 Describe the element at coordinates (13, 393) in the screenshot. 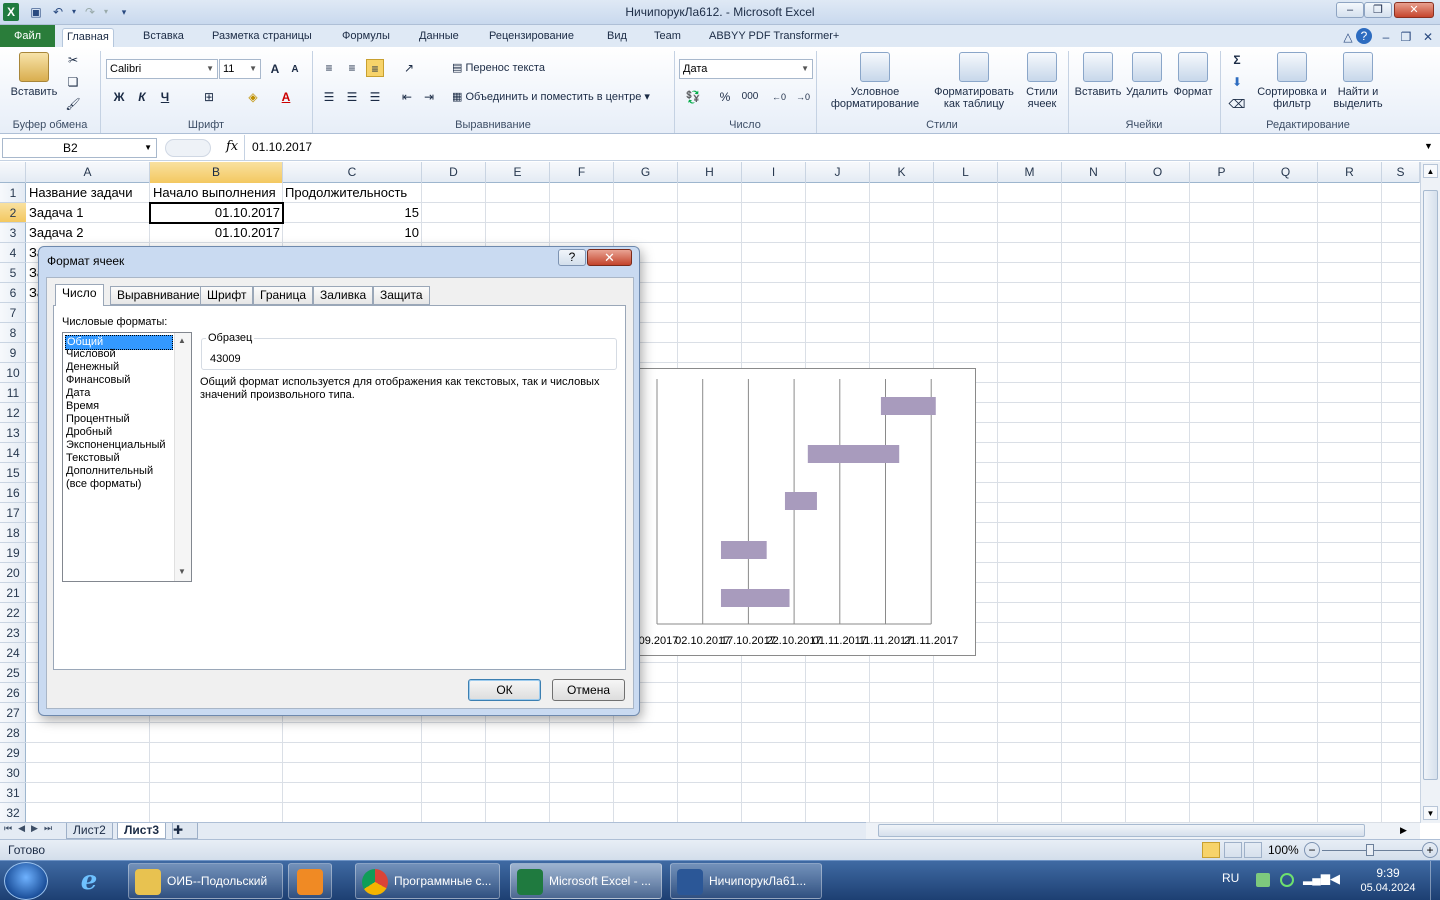

I see `row-header: 11` at that location.